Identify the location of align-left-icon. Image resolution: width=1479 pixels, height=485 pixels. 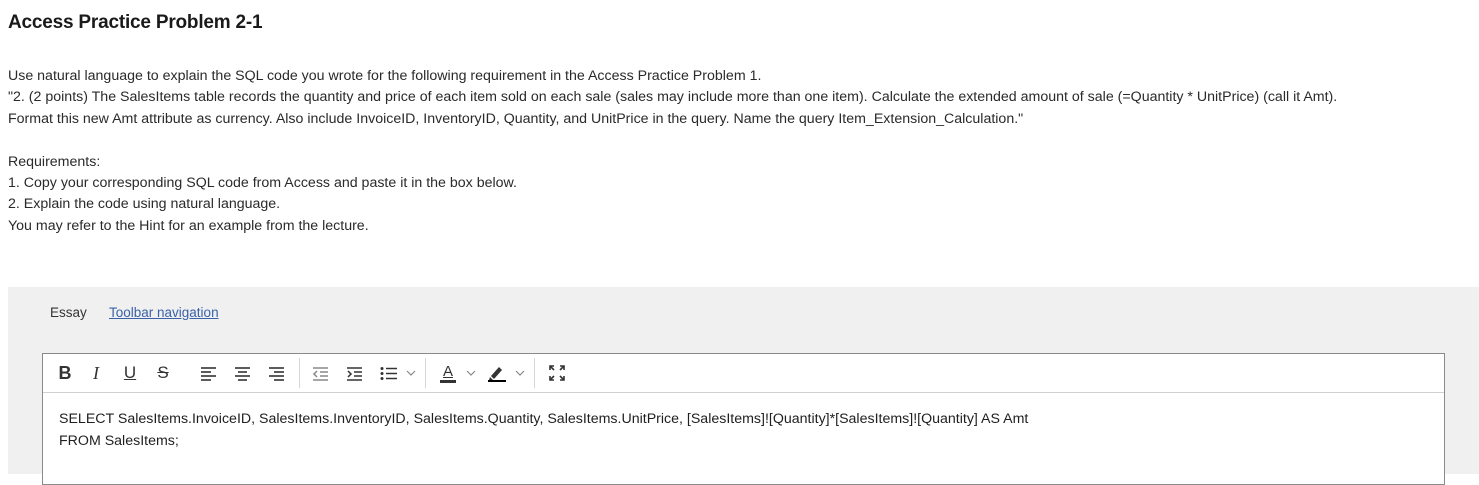
(208, 373).